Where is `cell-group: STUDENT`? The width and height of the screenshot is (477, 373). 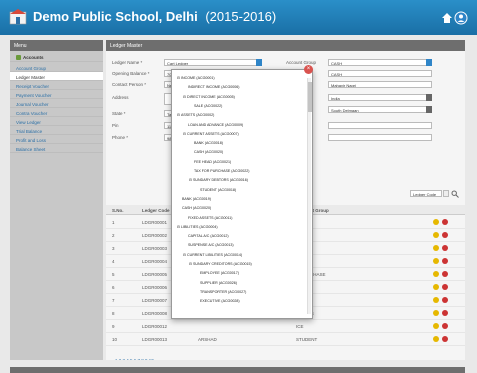
cell-group: STUDENT is located at coordinates (307, 339).